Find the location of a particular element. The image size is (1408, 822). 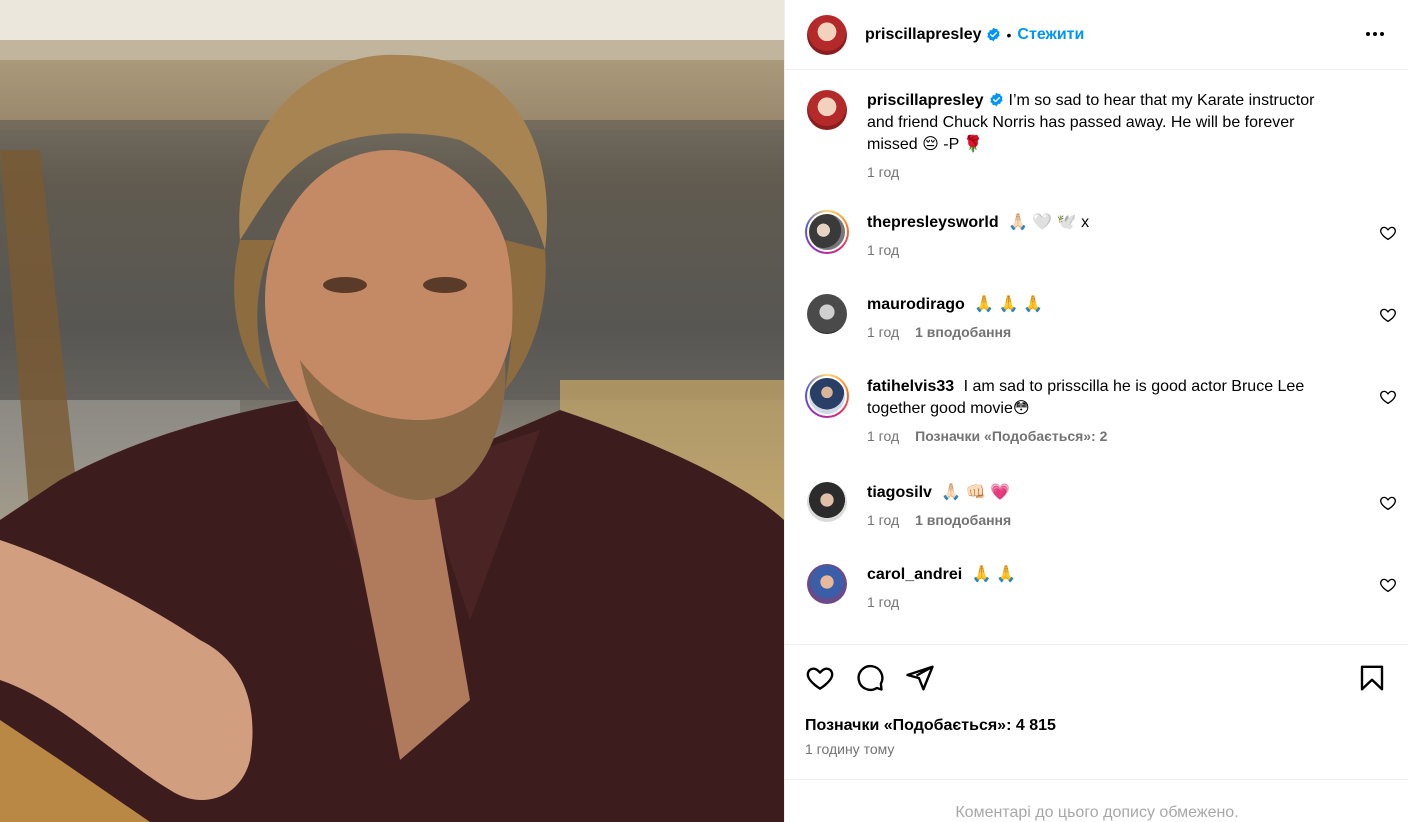

post-likes-count: Позначки «Подобається»: 4 815 is located at coordinates (1097, 726).